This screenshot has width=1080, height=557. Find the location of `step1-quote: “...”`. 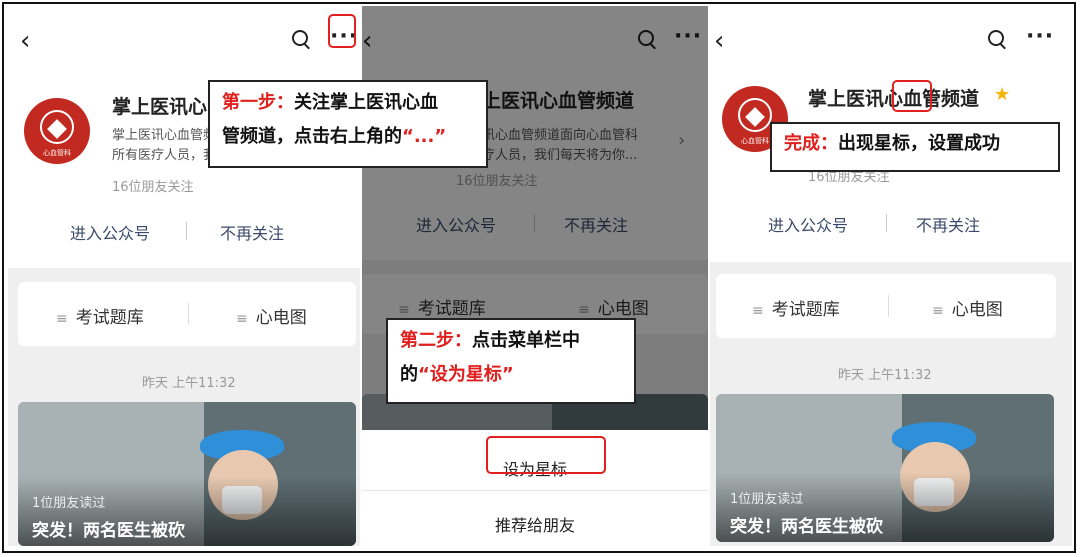

step1-quote: “...” is located at coordinates (424, 136).